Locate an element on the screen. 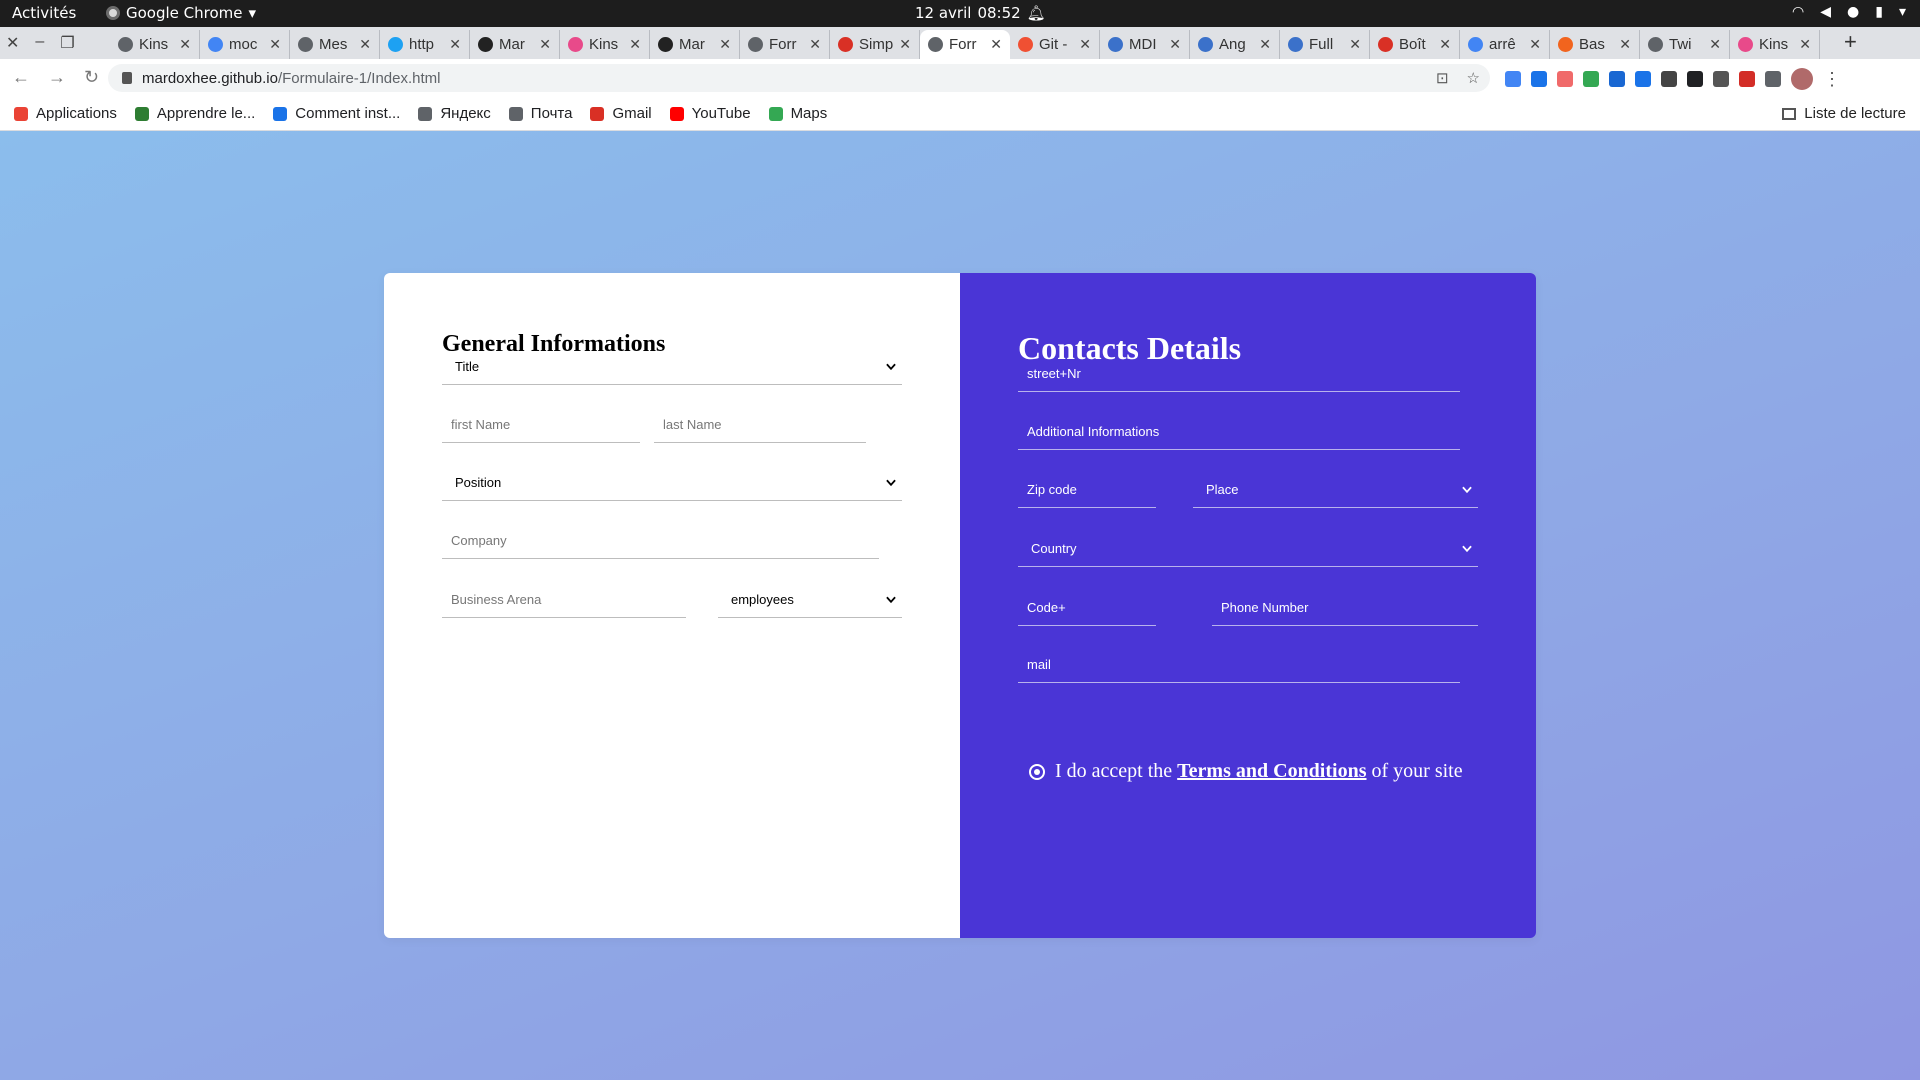  zip-code-field: Zip code is located at coordinates (1087, 490).